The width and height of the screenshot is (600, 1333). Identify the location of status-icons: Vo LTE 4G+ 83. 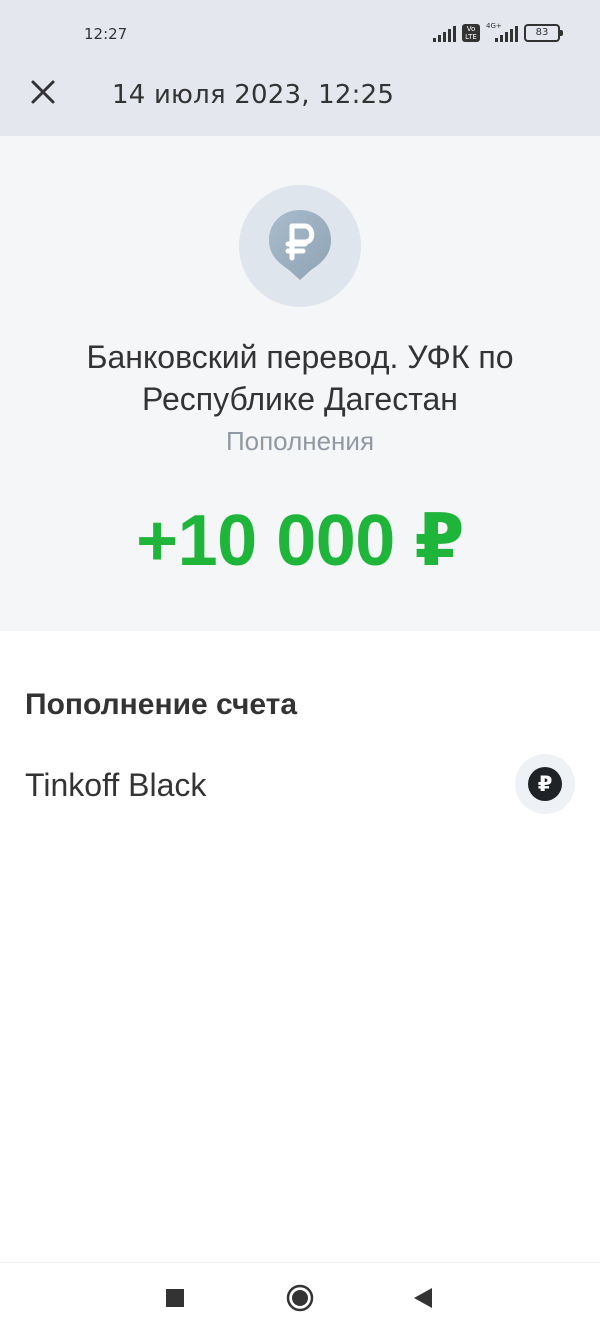
(498, 32).